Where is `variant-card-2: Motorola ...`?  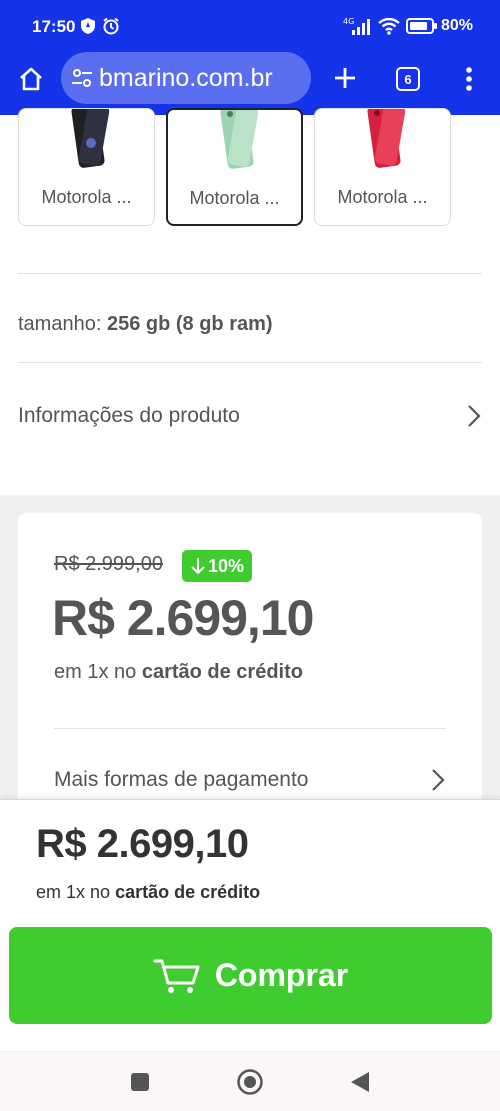
variant-card-2: Motorola ... is located at coordinates (234, 167).